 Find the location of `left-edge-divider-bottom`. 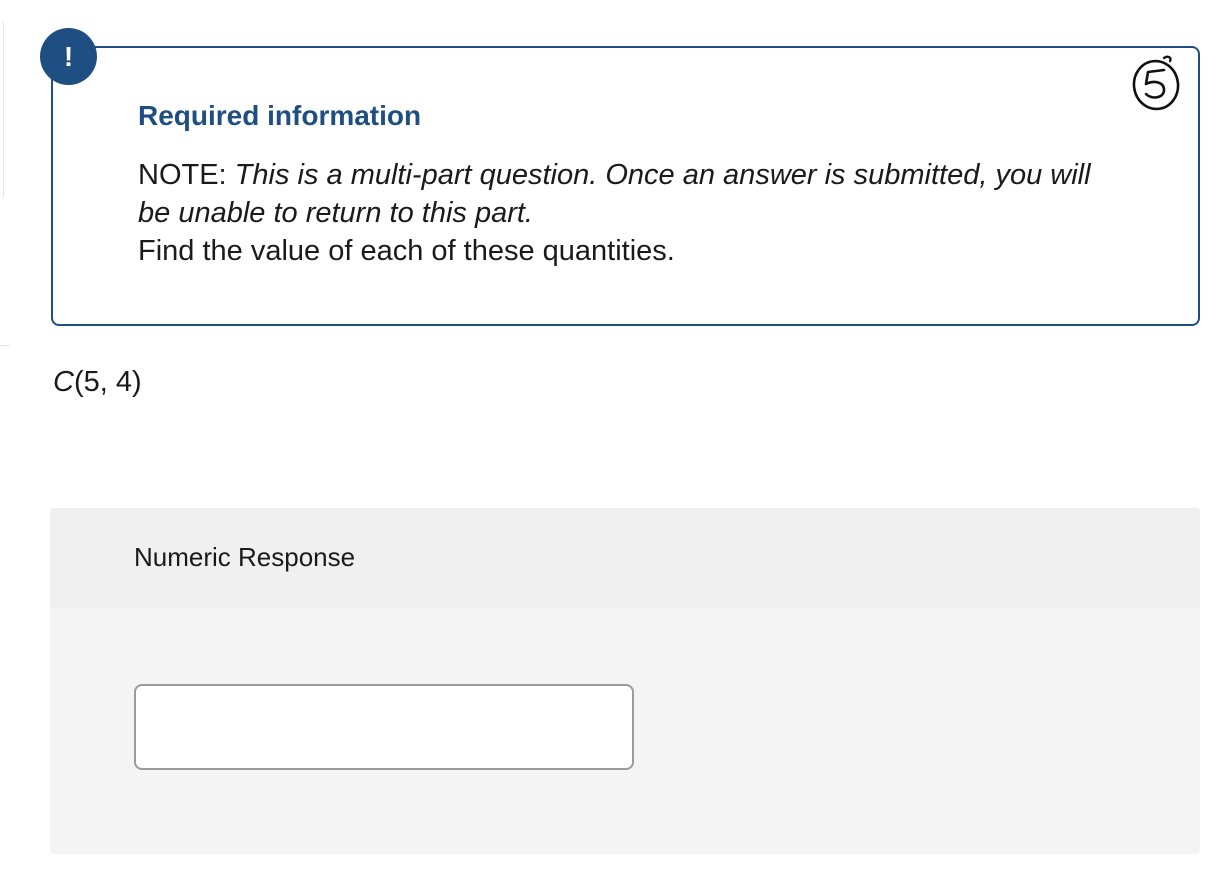

left-edge-divider-bottom is located at coordinates (5, 345).